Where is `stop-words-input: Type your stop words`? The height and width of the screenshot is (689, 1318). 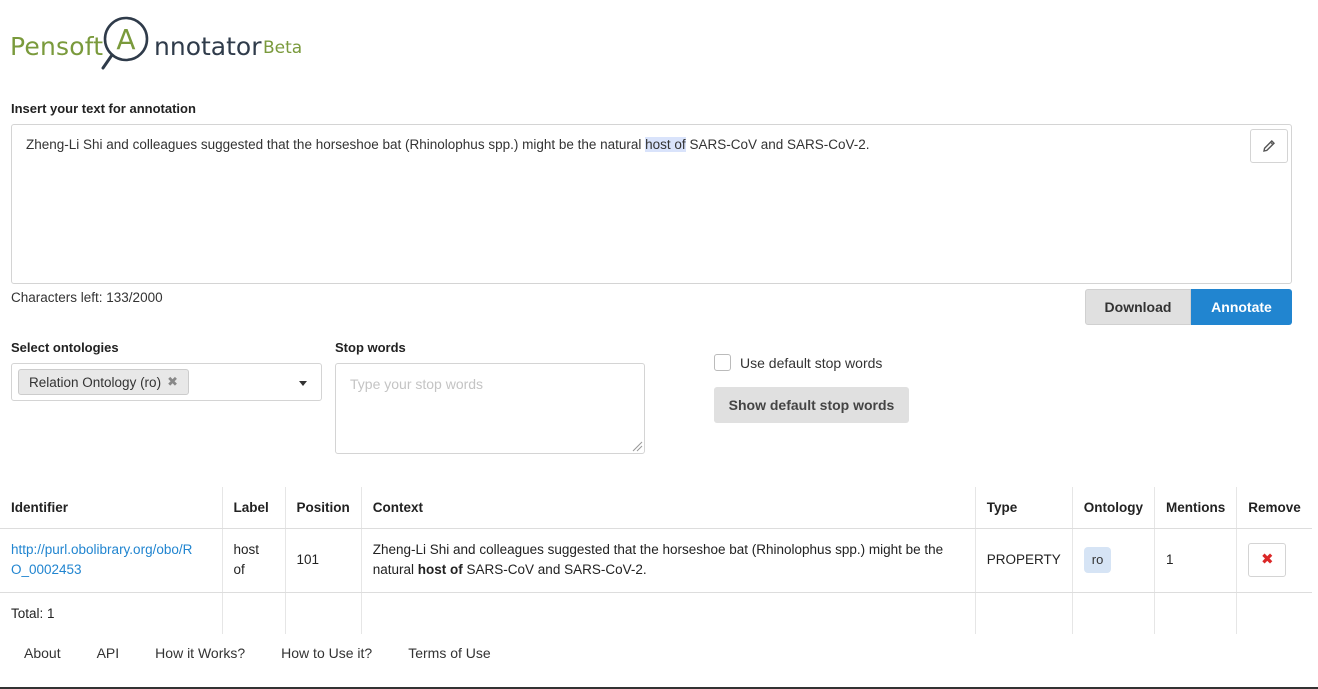 stop-words-input: Type your stop words is located at coordinates (490, 408).